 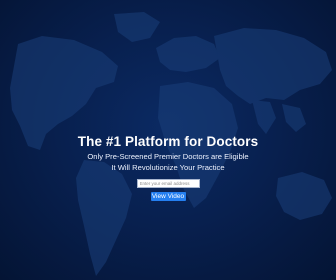 I want to click on southeast-asia-shape, so click(x=294, y=118).